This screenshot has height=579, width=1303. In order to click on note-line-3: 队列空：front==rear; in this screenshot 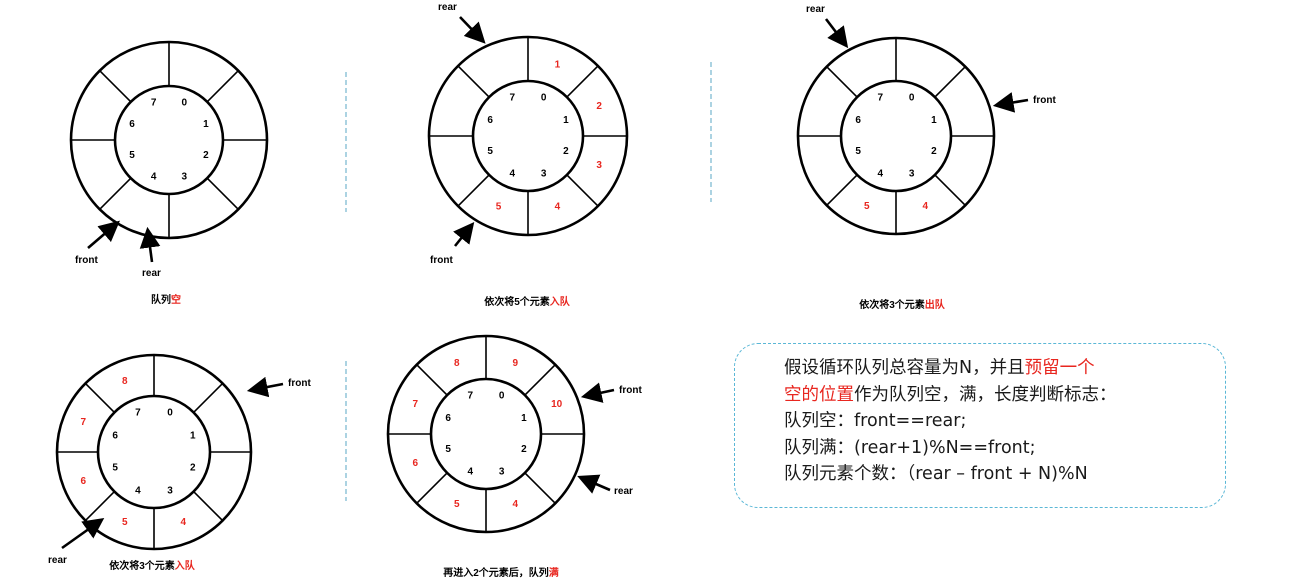, I will do `click(875, 421)`.